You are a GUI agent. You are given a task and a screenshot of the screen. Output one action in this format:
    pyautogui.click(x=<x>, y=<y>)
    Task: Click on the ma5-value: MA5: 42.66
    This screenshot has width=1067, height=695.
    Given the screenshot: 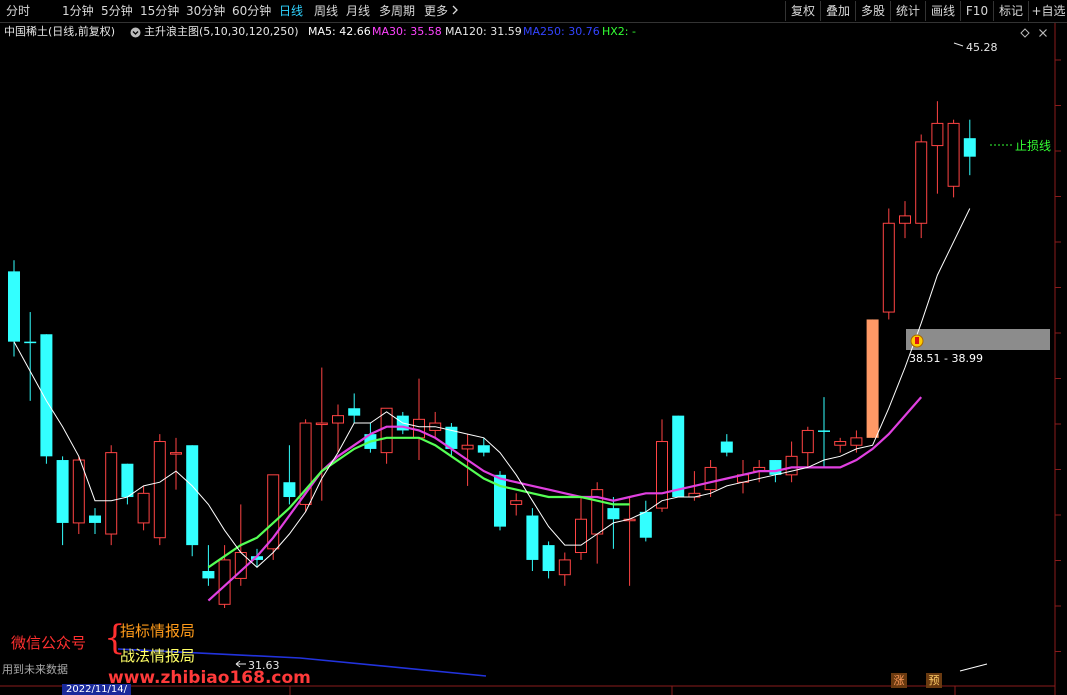 What is the action you would take?
    pyautogui.click(x=339, y=31)
    